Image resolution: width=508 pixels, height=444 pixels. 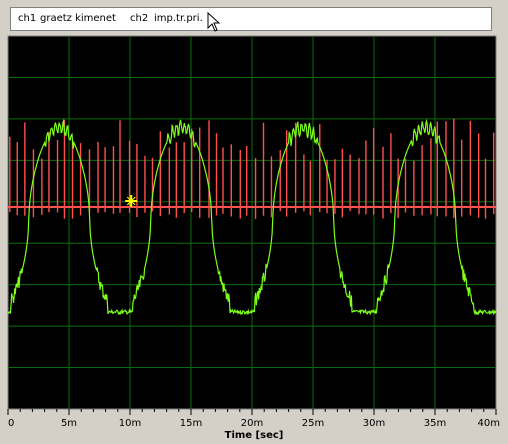 I want to click on x-axis: 0 5m 10m 15m 20m 25m 30m 35m 40m, so click(x=253, y=419).